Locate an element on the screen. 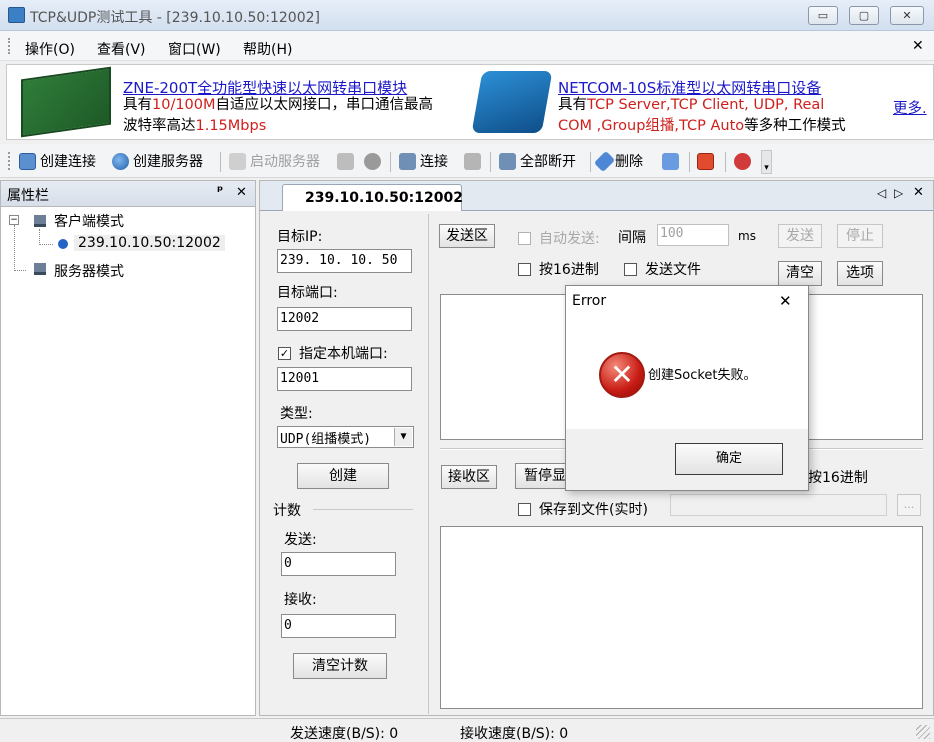 This screenshot has width=934, height=742. tab-connection: 239.10.10.50:12002 is located at coordinates (372, 197).